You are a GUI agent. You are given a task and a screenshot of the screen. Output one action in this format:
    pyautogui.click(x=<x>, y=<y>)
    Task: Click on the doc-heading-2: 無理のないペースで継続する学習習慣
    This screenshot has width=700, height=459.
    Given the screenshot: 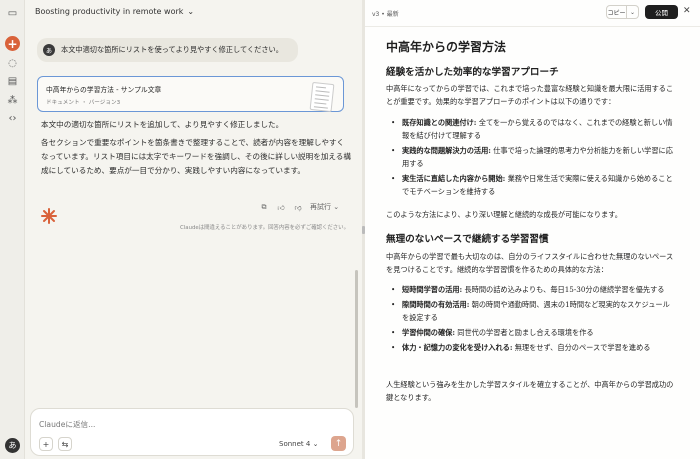 What is the action you would take?
    pyautogui.click(x=467, y=239)
    